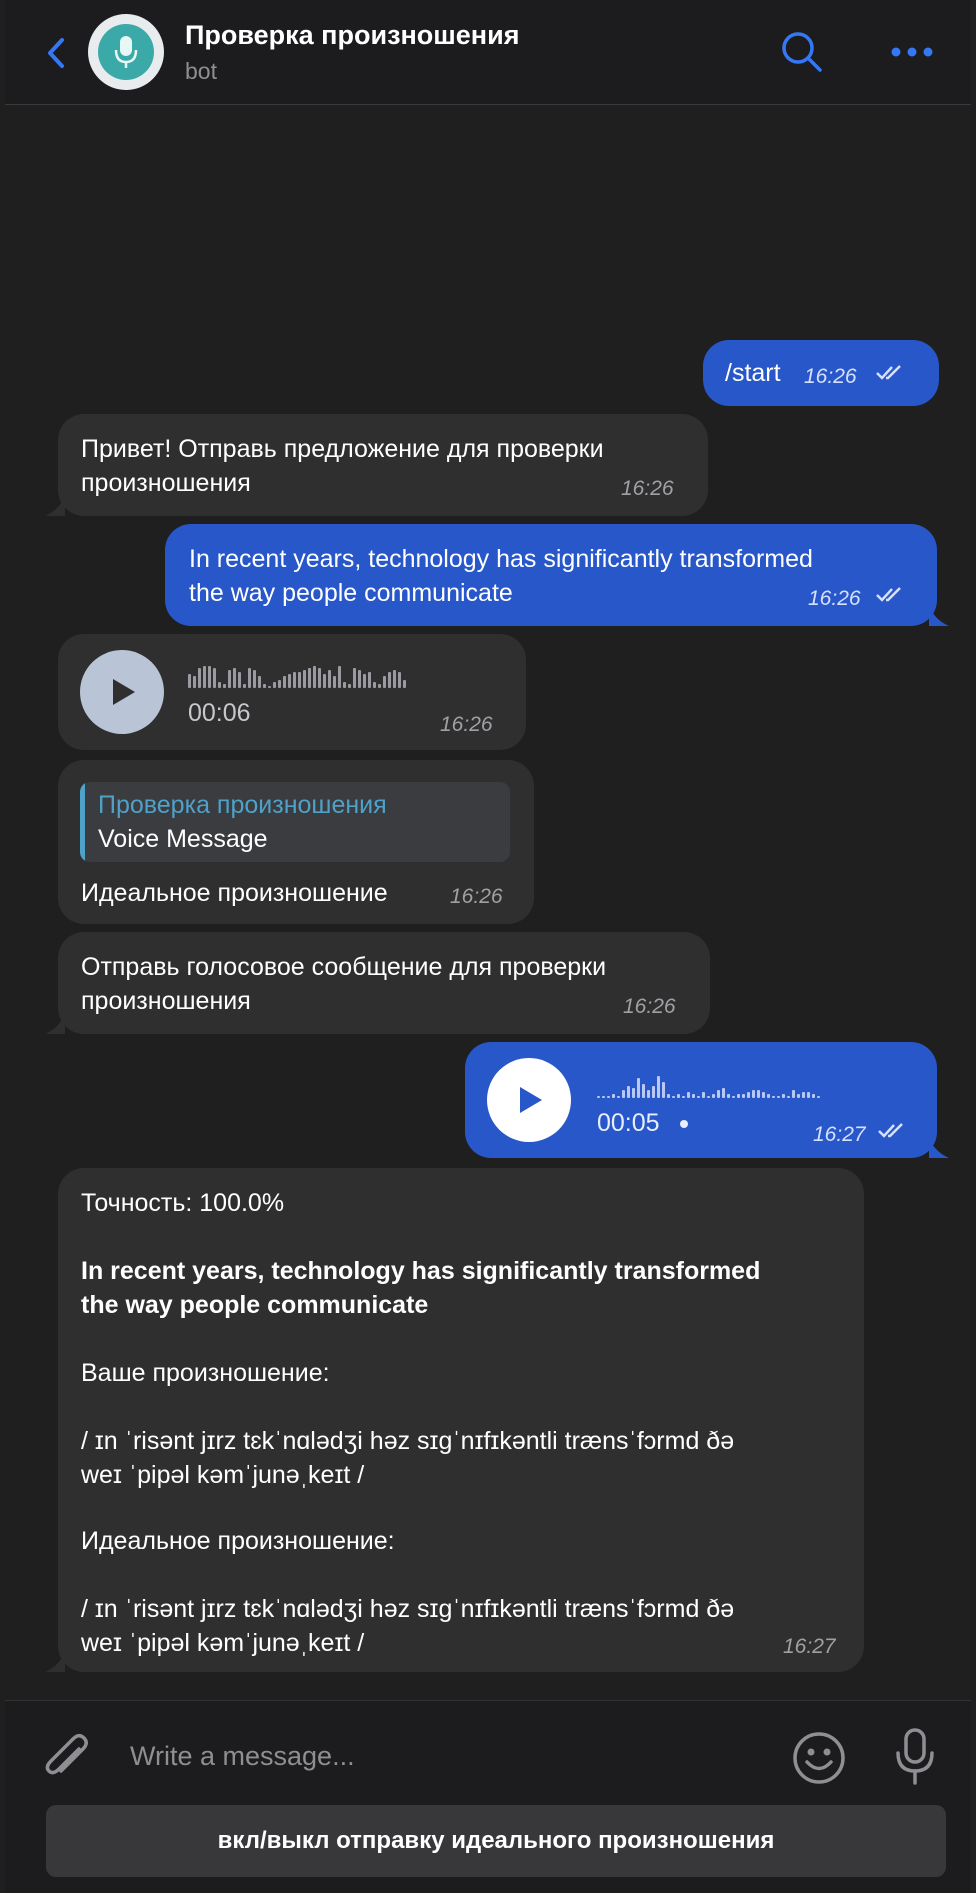 This screenshot has height=1893, width=976. I want to click on message-text: /start, so click(753, 373).